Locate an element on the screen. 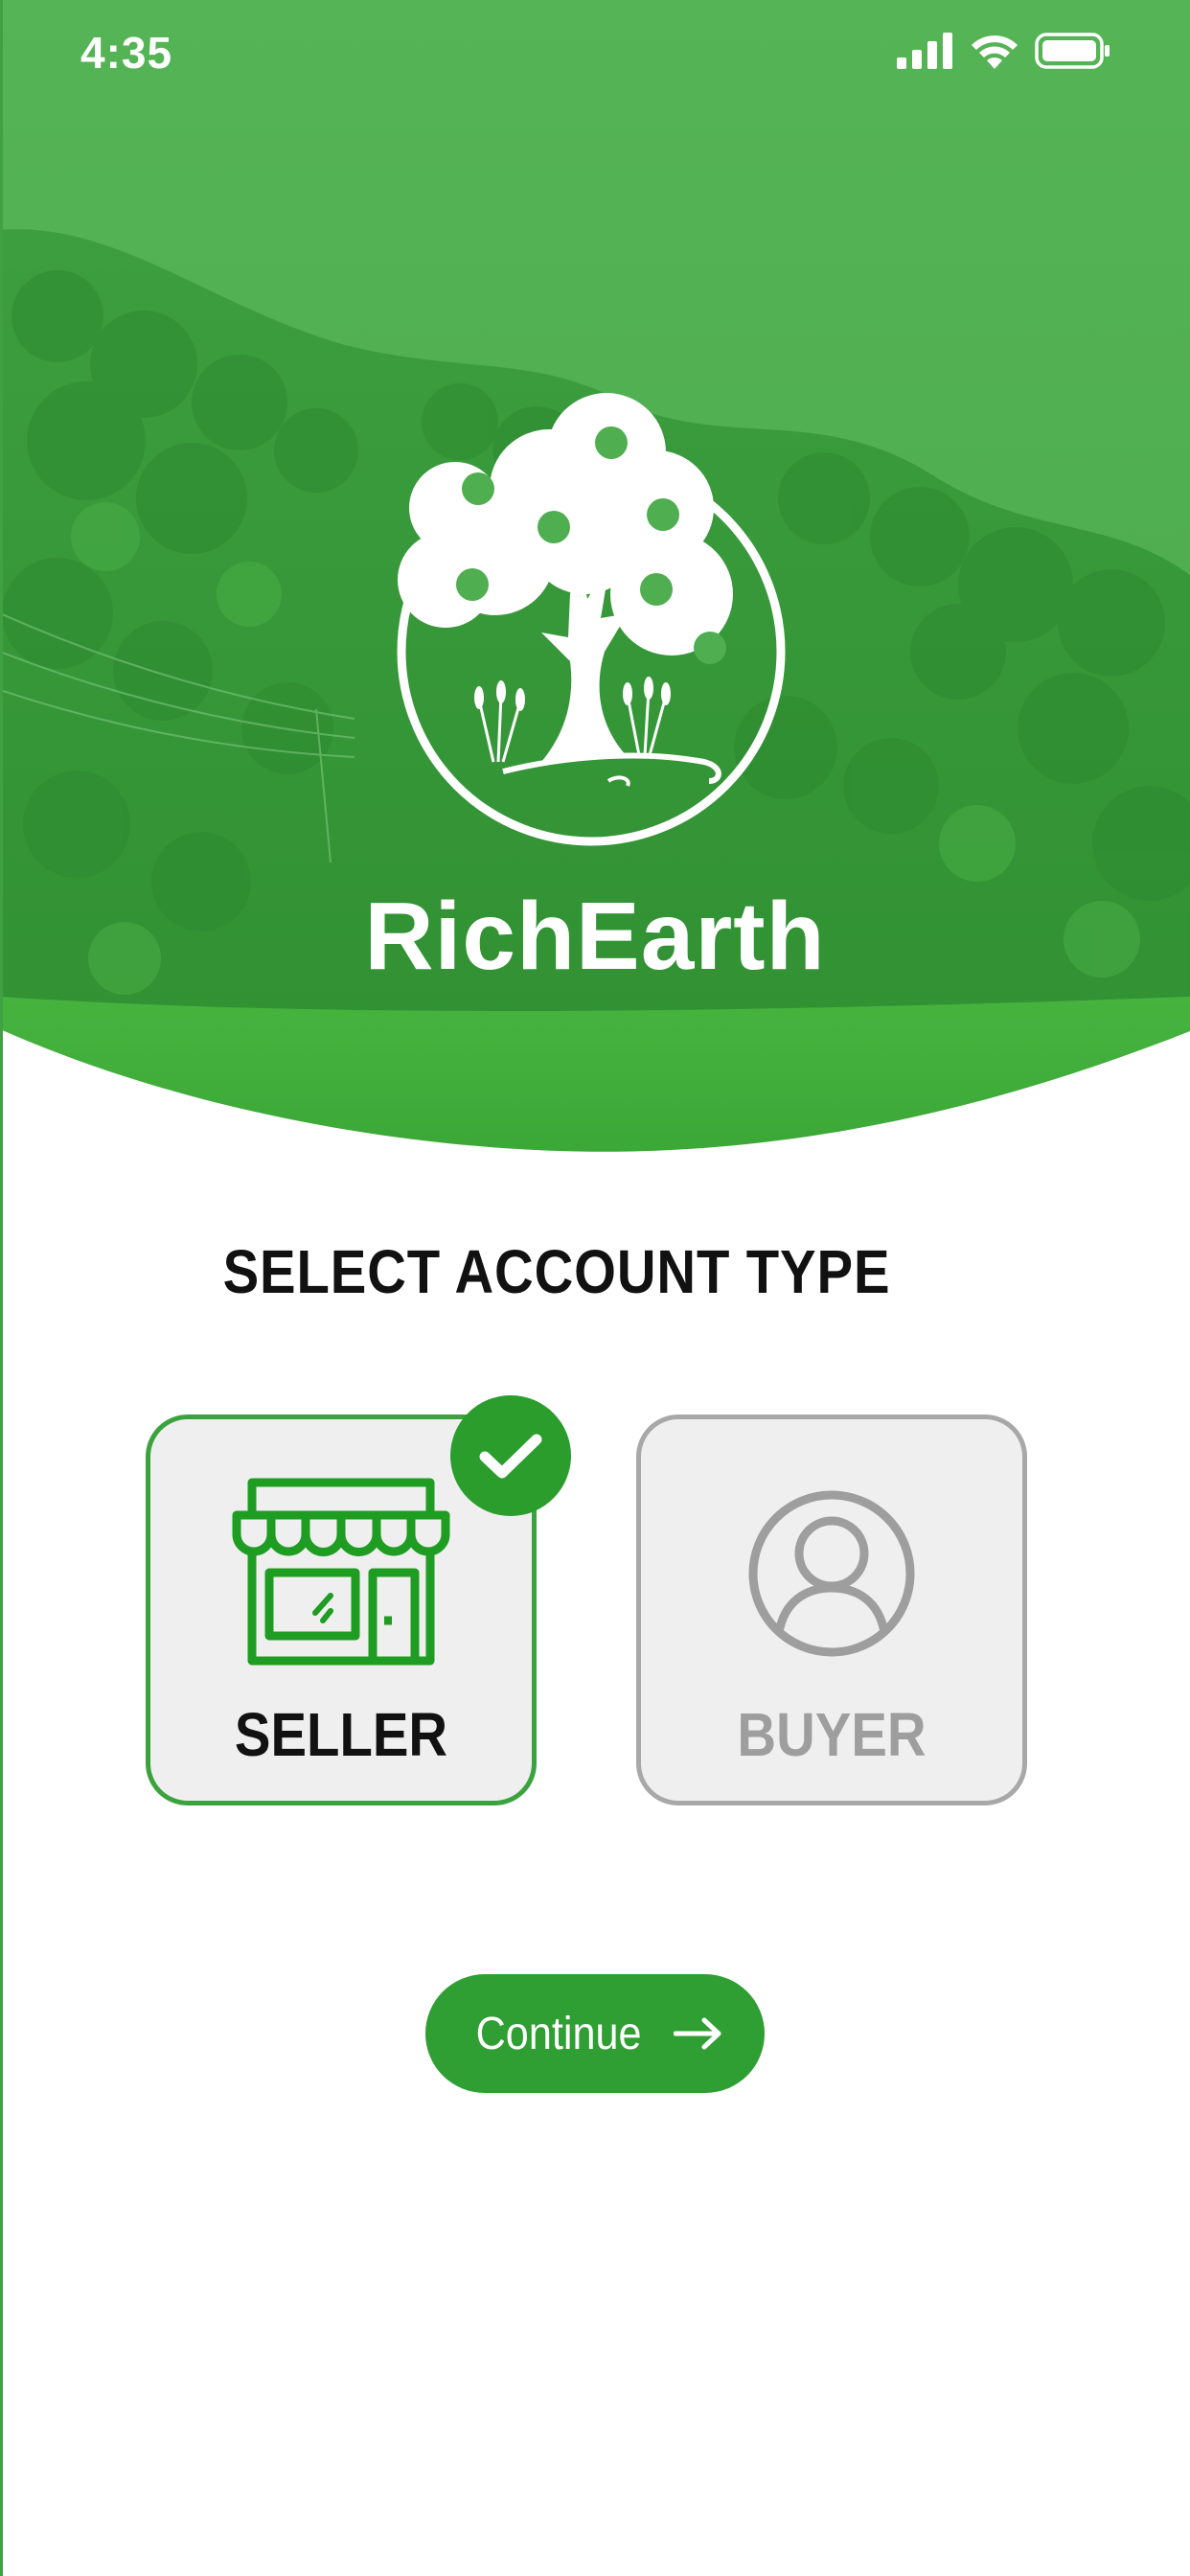 Image resolution: width=1190 pixels, height=2576 pixels. continue-button: Continue is located at coordinates (595, 2034).